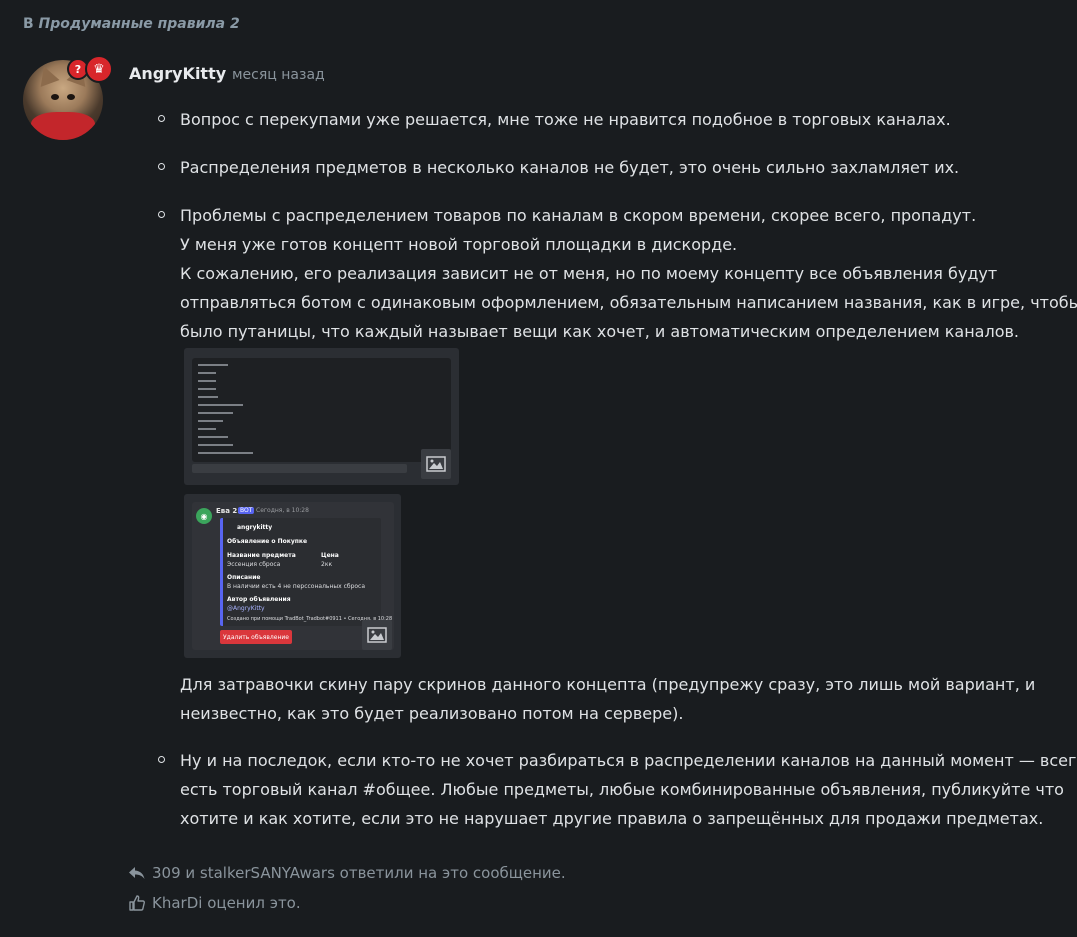 This screenshot has width=1077, height=937. I want to click on delete-button: Удалить объявление, so click(256, 637).